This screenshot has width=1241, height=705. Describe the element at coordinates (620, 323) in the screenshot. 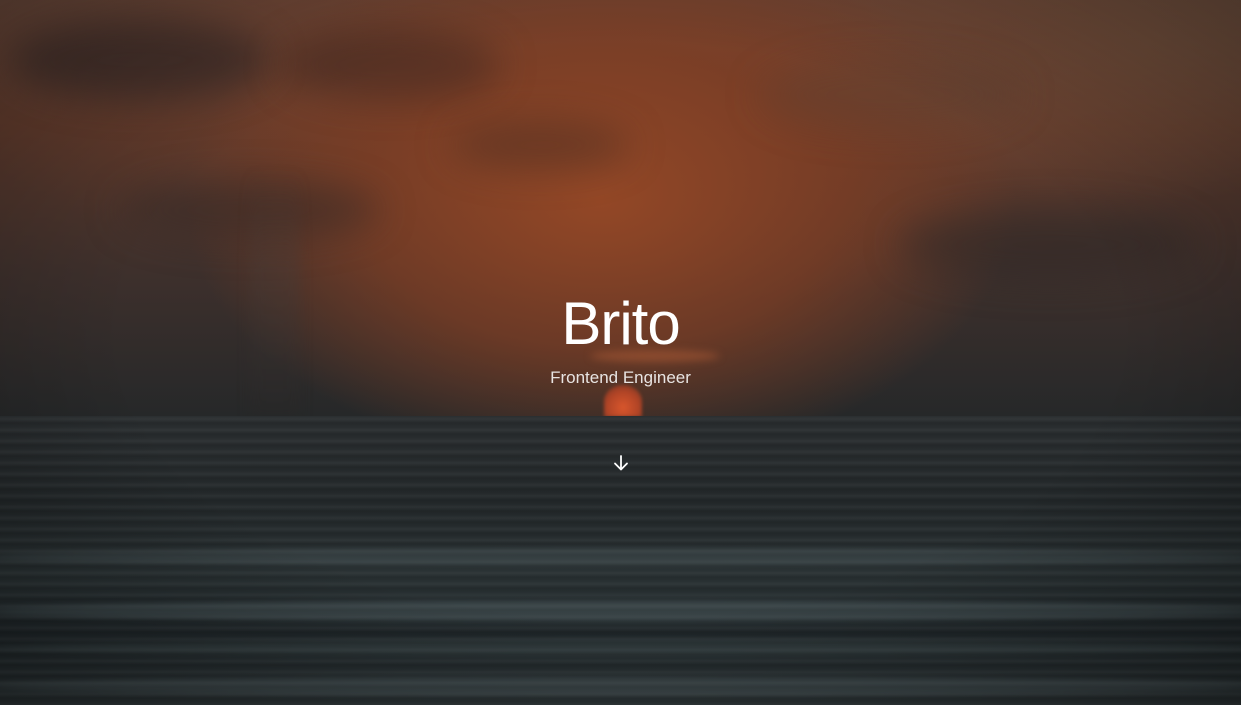

I see `hero-title: Brito` at that location.